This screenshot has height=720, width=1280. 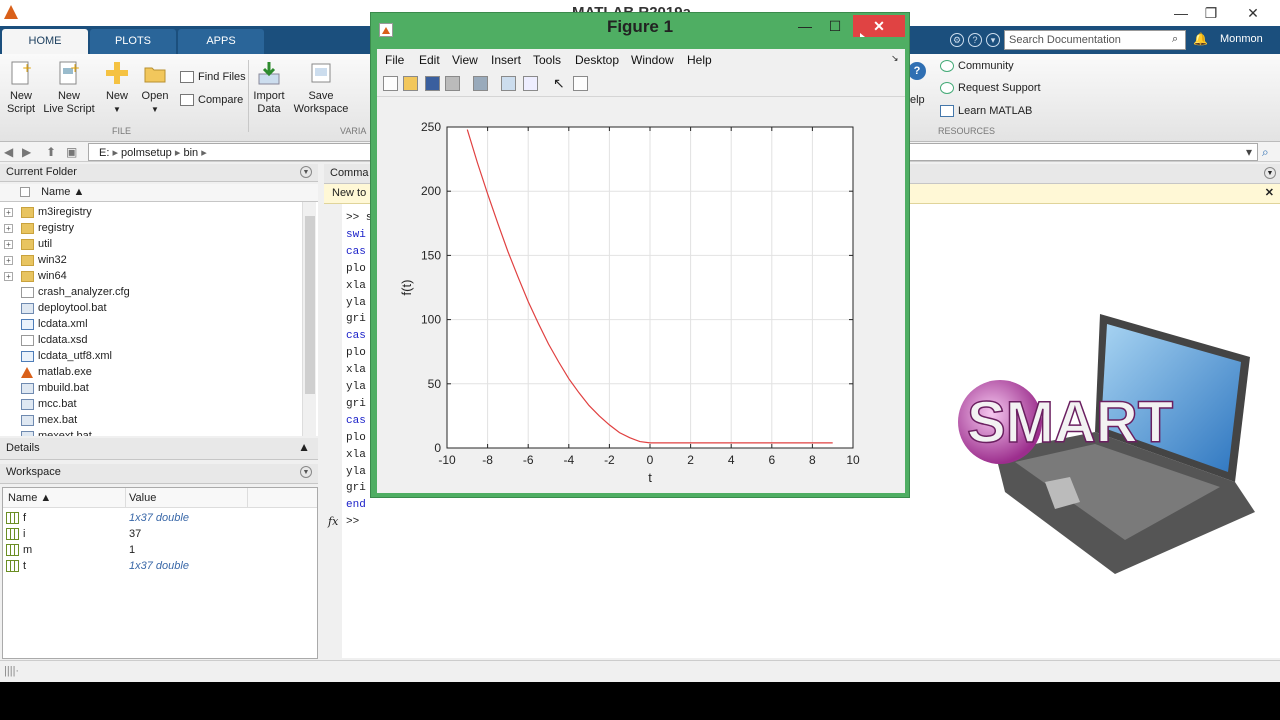 What do you see at coordinates (62, 192) in the screenshot?
I see `name-column-label: Name ▲` at bounding box center [62, 192].